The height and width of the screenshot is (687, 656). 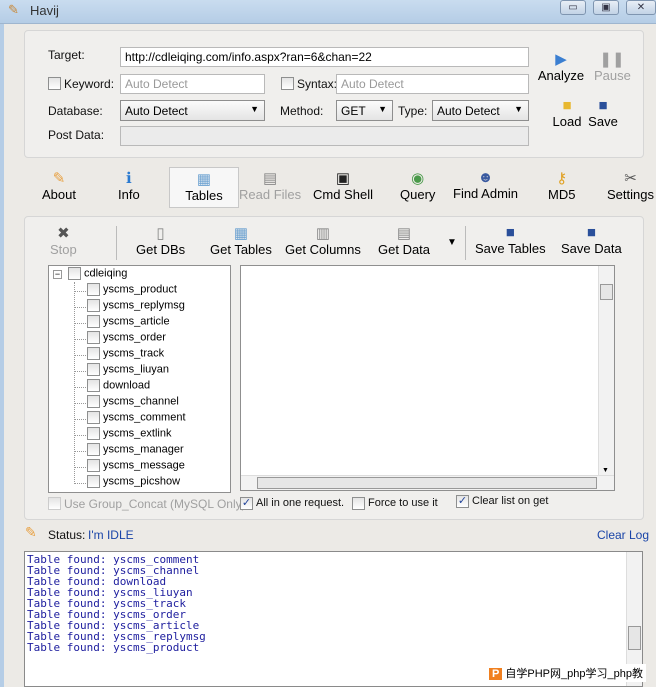 What do you see at coordinates (573, 7) in the screenshot?
I see `minimize-button: ▭` at bounding box center [573, 7].